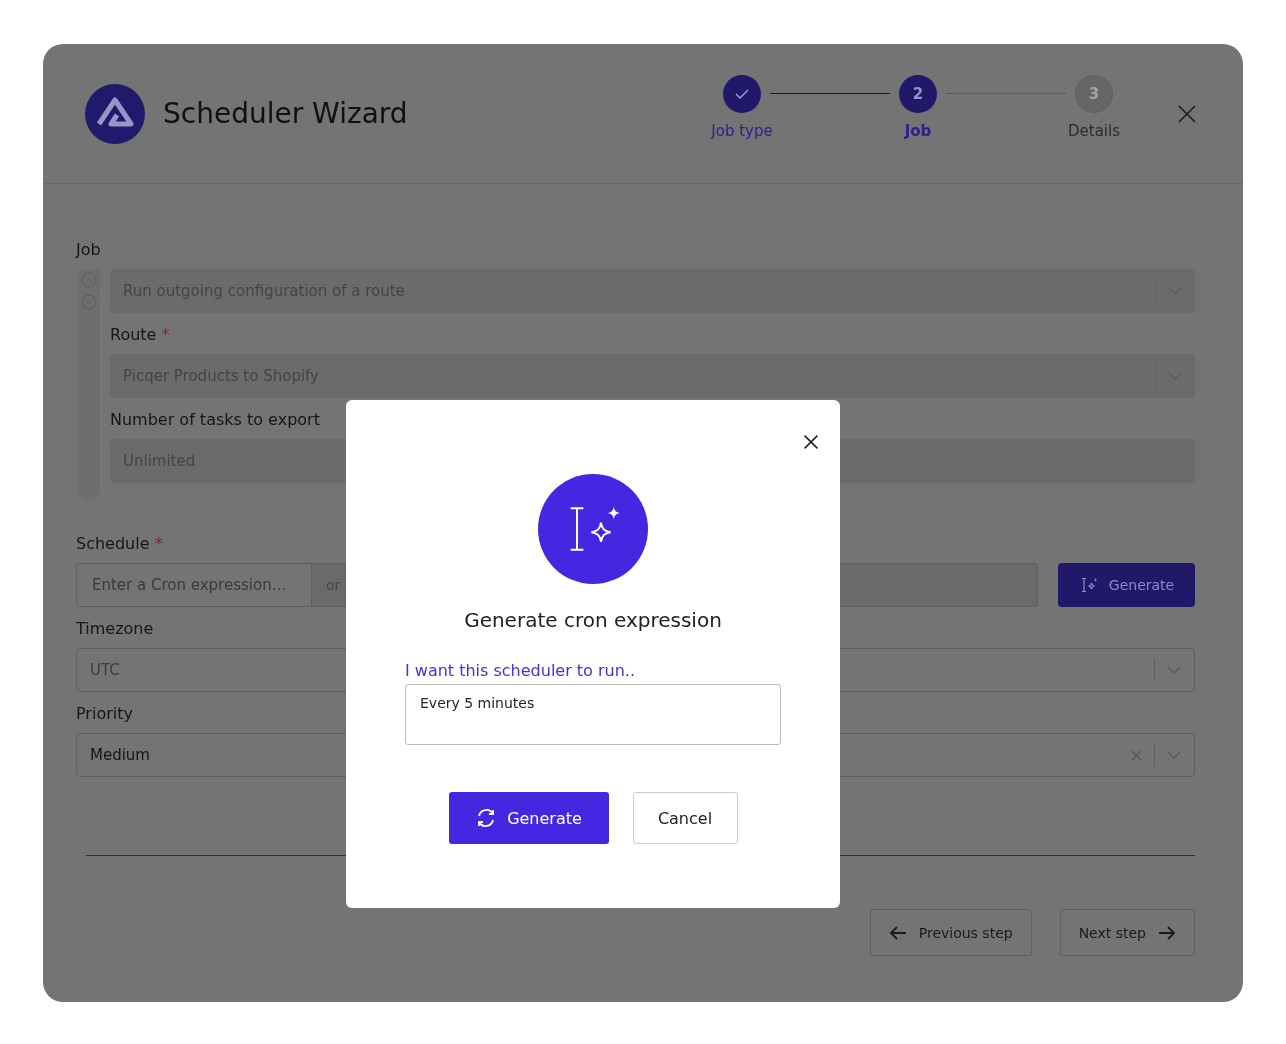 This screenshot has height=1044, width=1286. What do you see at coordinates (593, 620) in the screenshot?
I see `dialog-title: Generate cron expression` at bounding box center [593, 620].